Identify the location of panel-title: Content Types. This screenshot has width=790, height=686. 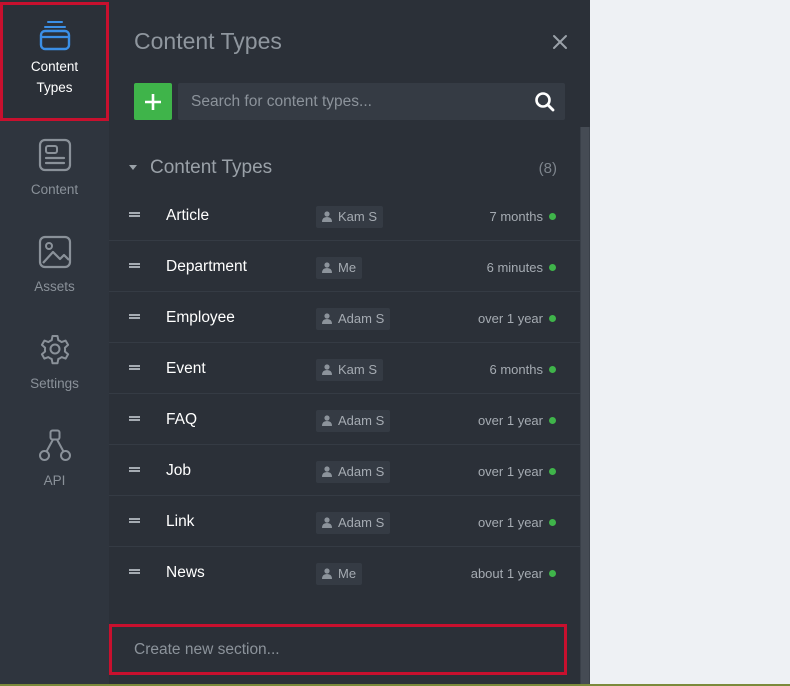
(208, 41).